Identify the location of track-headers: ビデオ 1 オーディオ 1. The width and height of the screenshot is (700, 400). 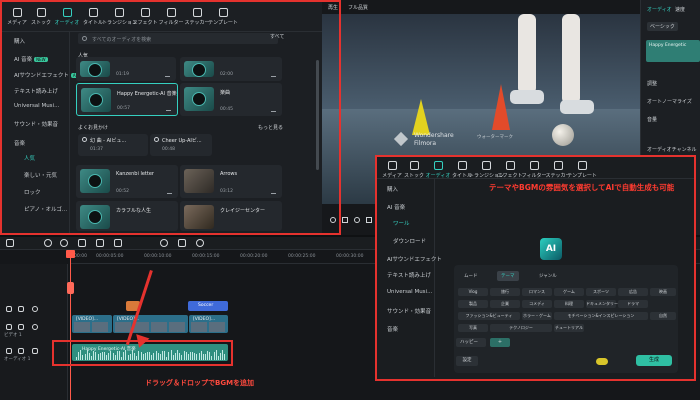
(34, 332).